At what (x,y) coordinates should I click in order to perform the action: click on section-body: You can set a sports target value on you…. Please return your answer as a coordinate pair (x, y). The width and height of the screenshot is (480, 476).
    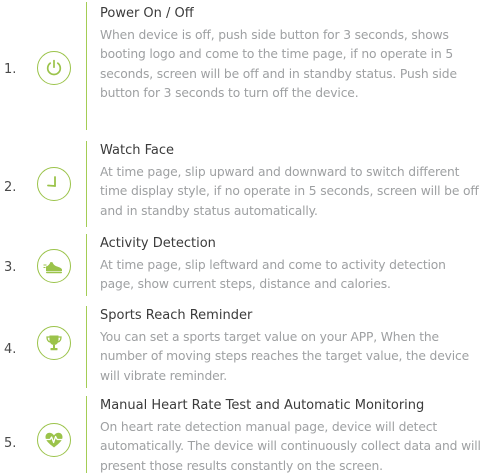
    Looking at the image, I should click on (285, 356).